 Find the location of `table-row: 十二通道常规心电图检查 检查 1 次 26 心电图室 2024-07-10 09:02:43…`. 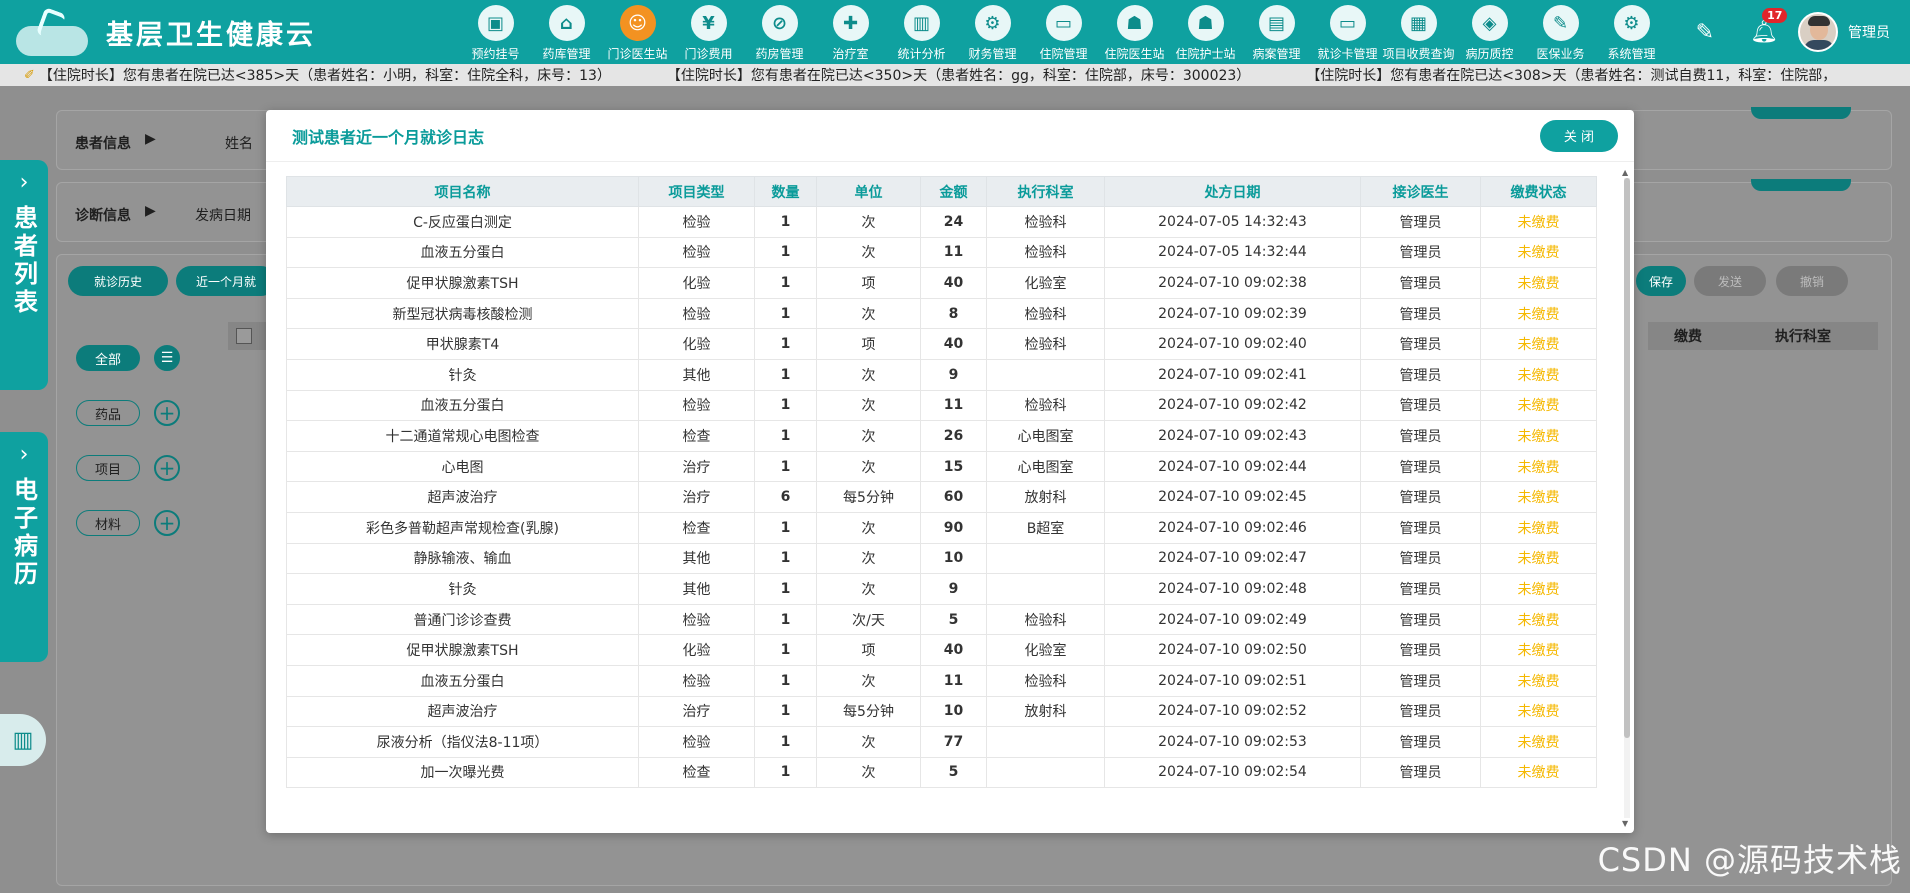

table-row: 十二通道常规心电图检查 检查 1 次 26 心电图室 2024-07-10 09:02:43… is located at coordinates (941, 436).